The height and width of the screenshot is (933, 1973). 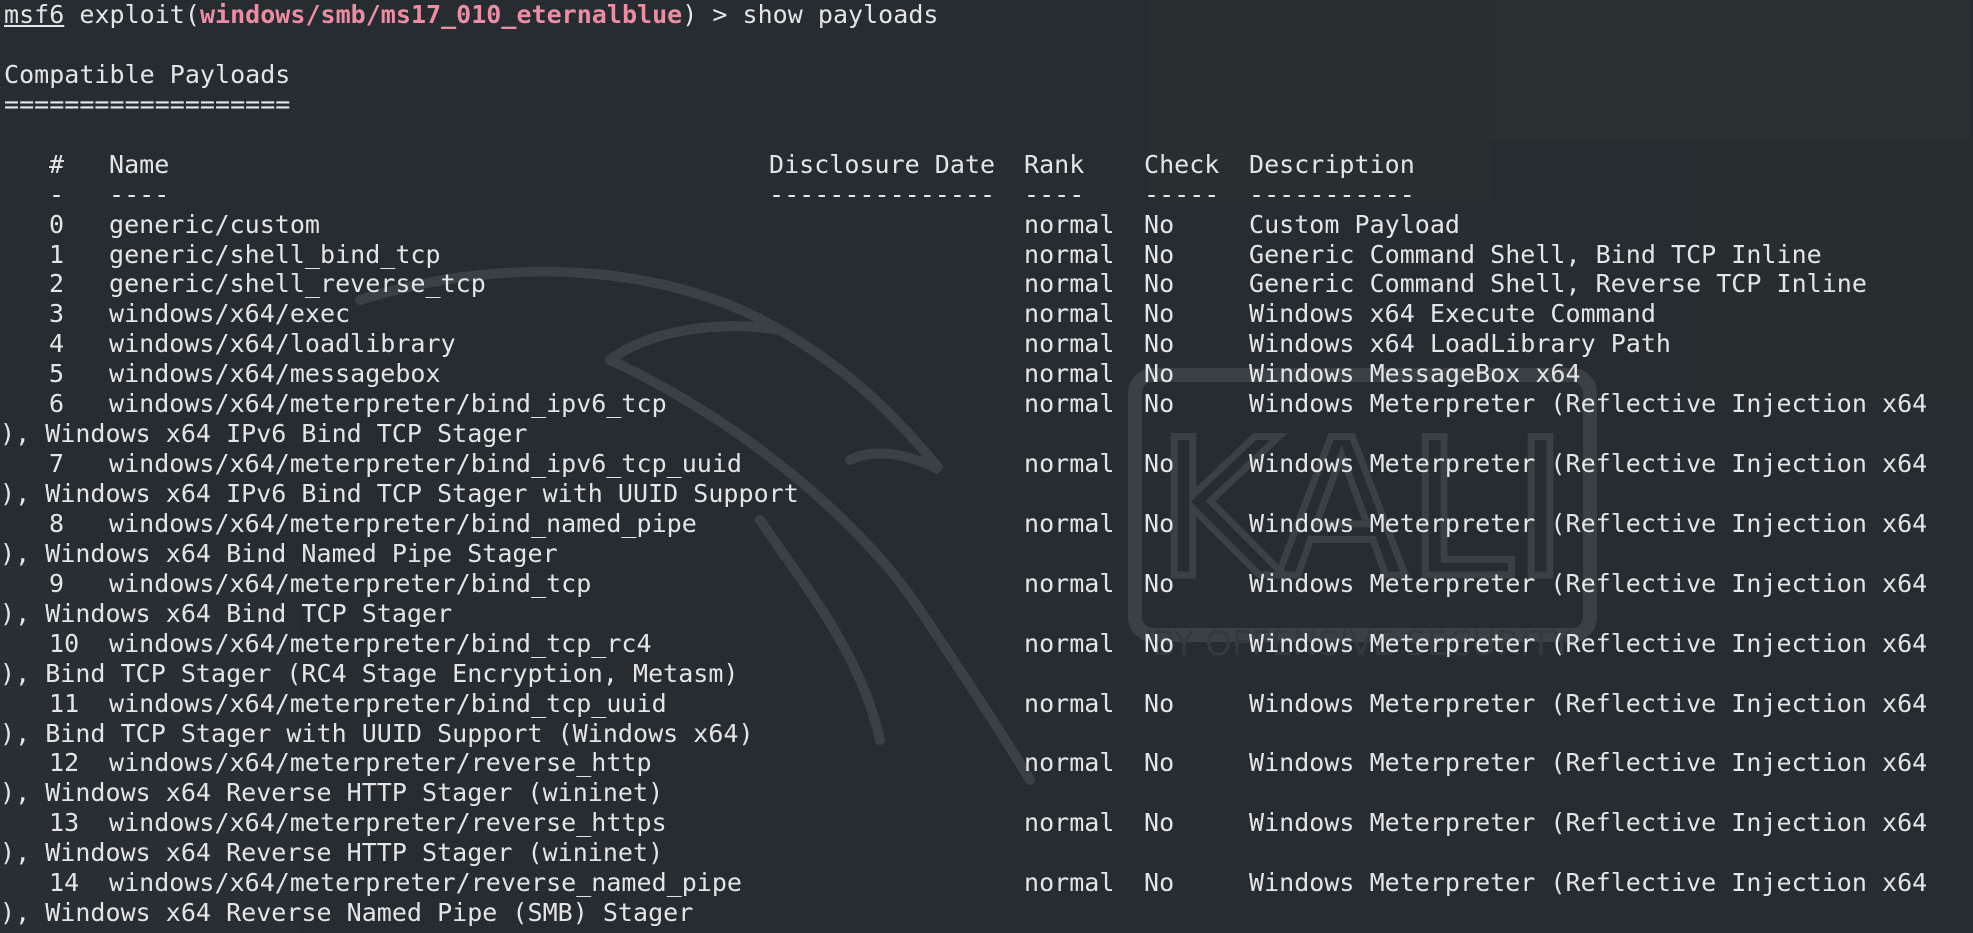 What do you see at coordinates (57, 464) in the screenshot?
I see `payload-number: 7` at bounding box center [57, 464].